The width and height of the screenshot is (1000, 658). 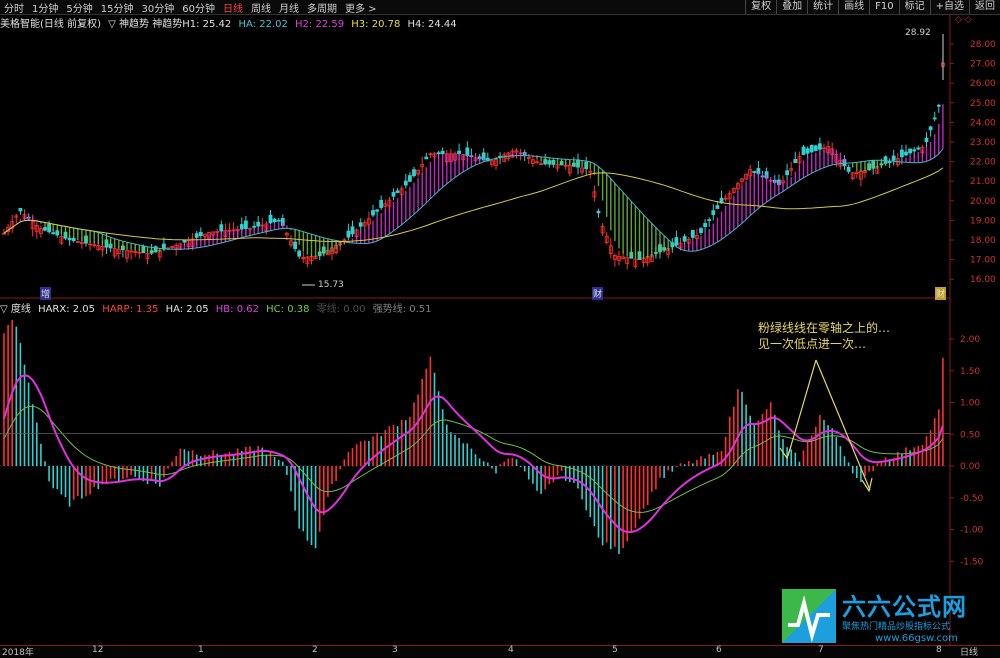 I want to click on price-tick-label: 25.00, so click(x=983, y=104).